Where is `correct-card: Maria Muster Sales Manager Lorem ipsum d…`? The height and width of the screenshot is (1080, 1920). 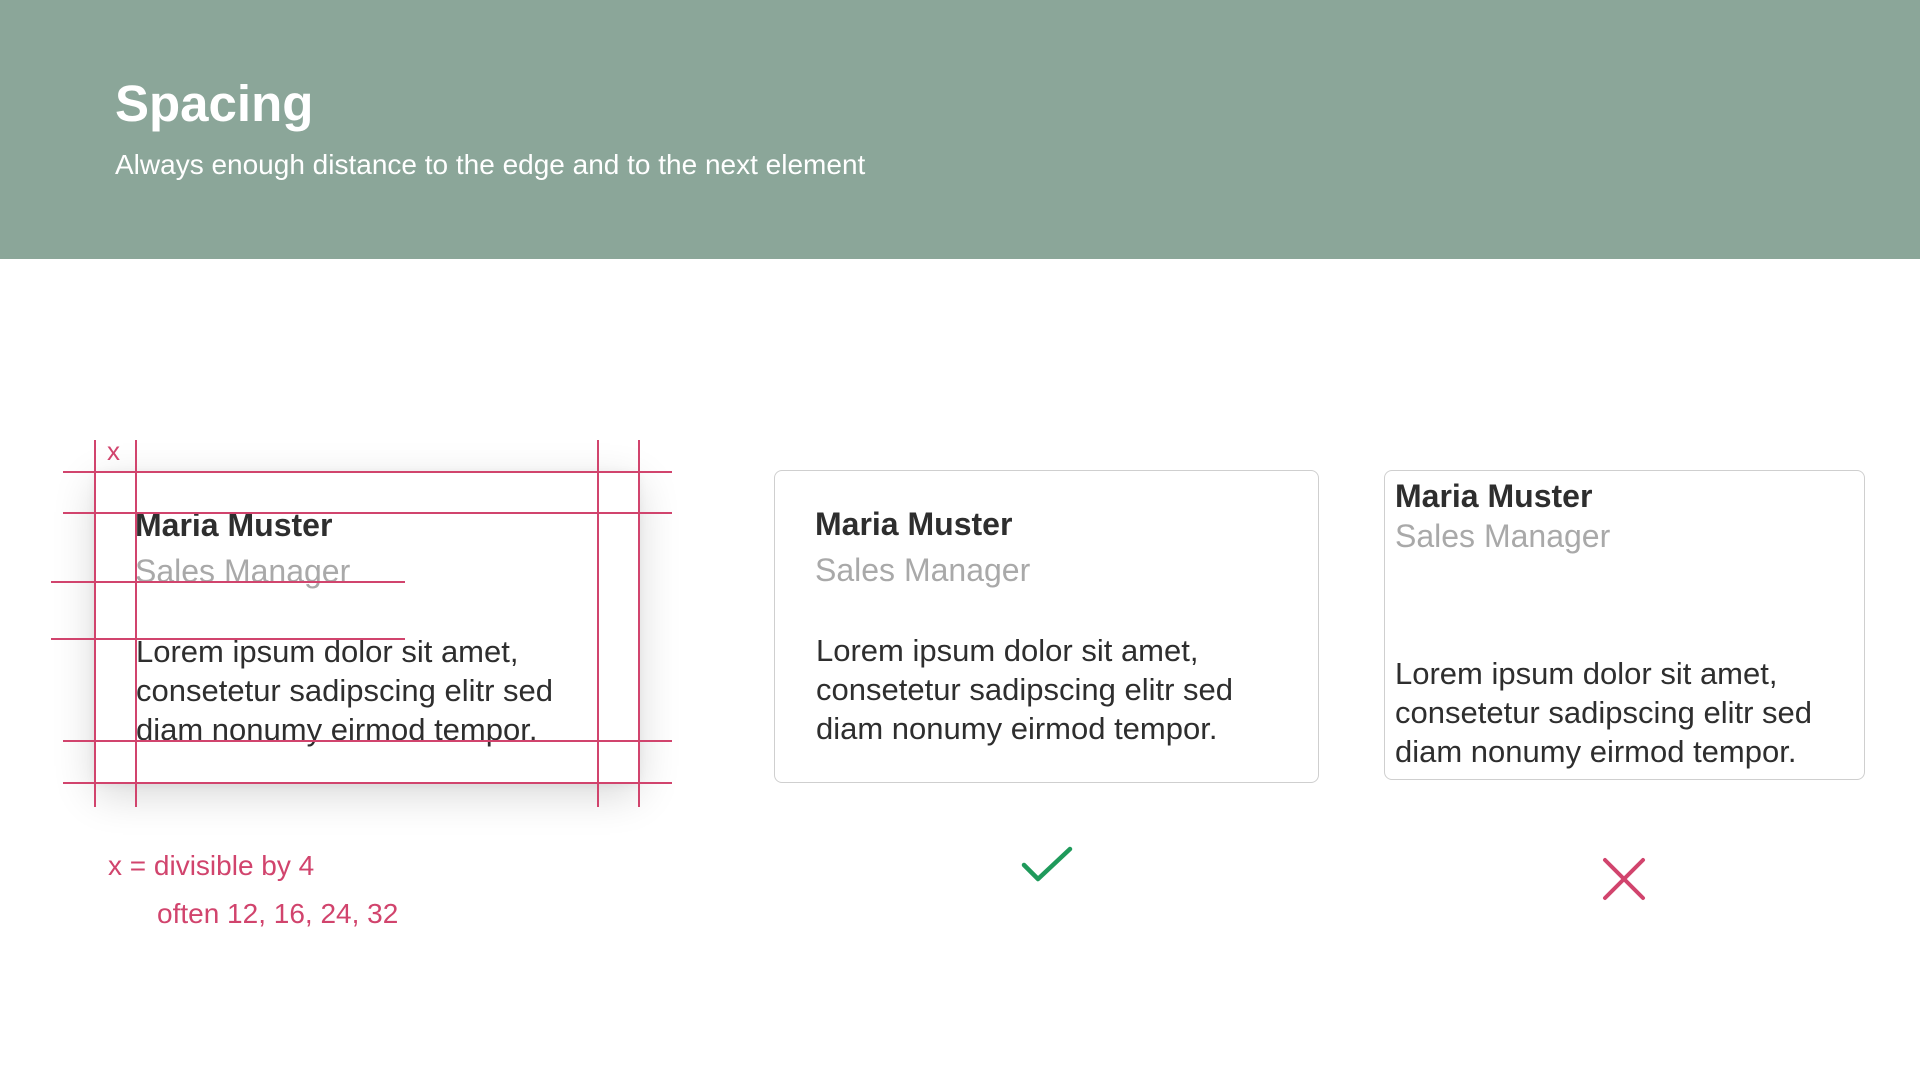 correct-card: Maria Muster Sales Manager Lorem ipsum d… is located at coordinates (1046, 626).